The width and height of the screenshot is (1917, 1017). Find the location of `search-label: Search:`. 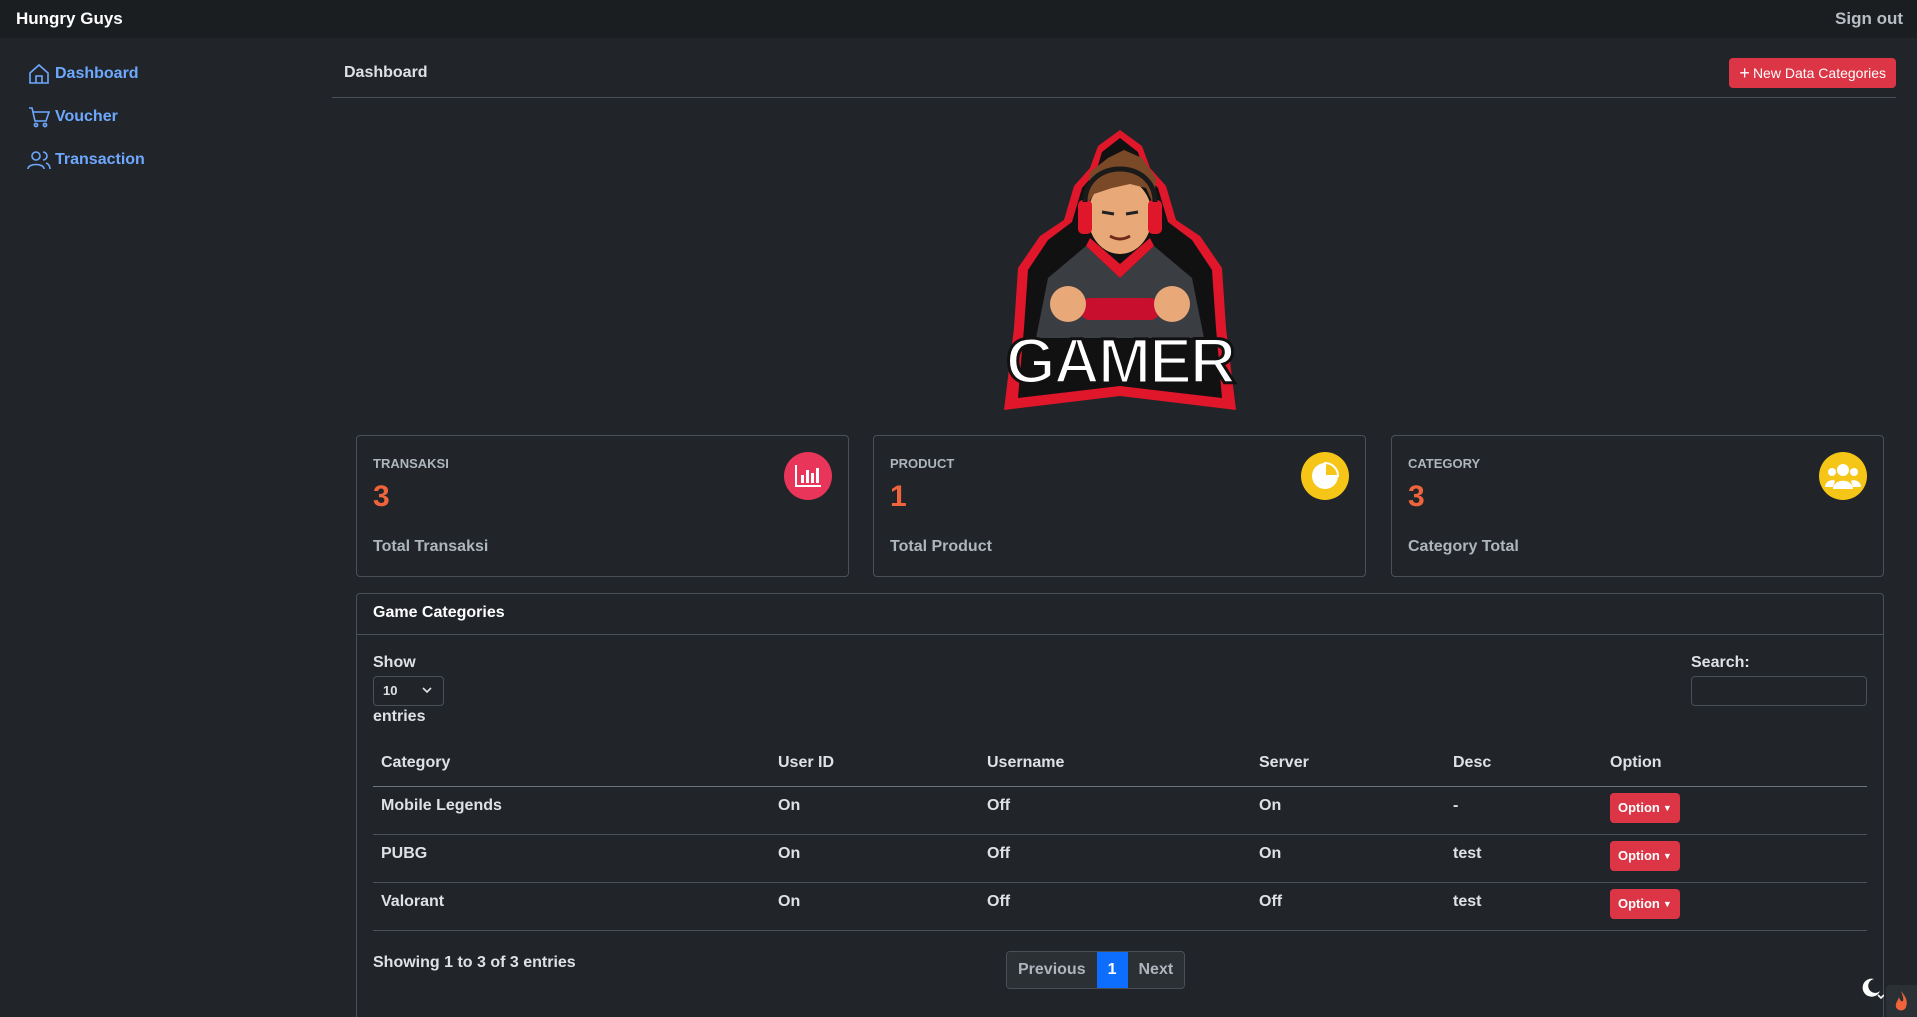

search-label: Search: is located at coordinates (1720, 662).